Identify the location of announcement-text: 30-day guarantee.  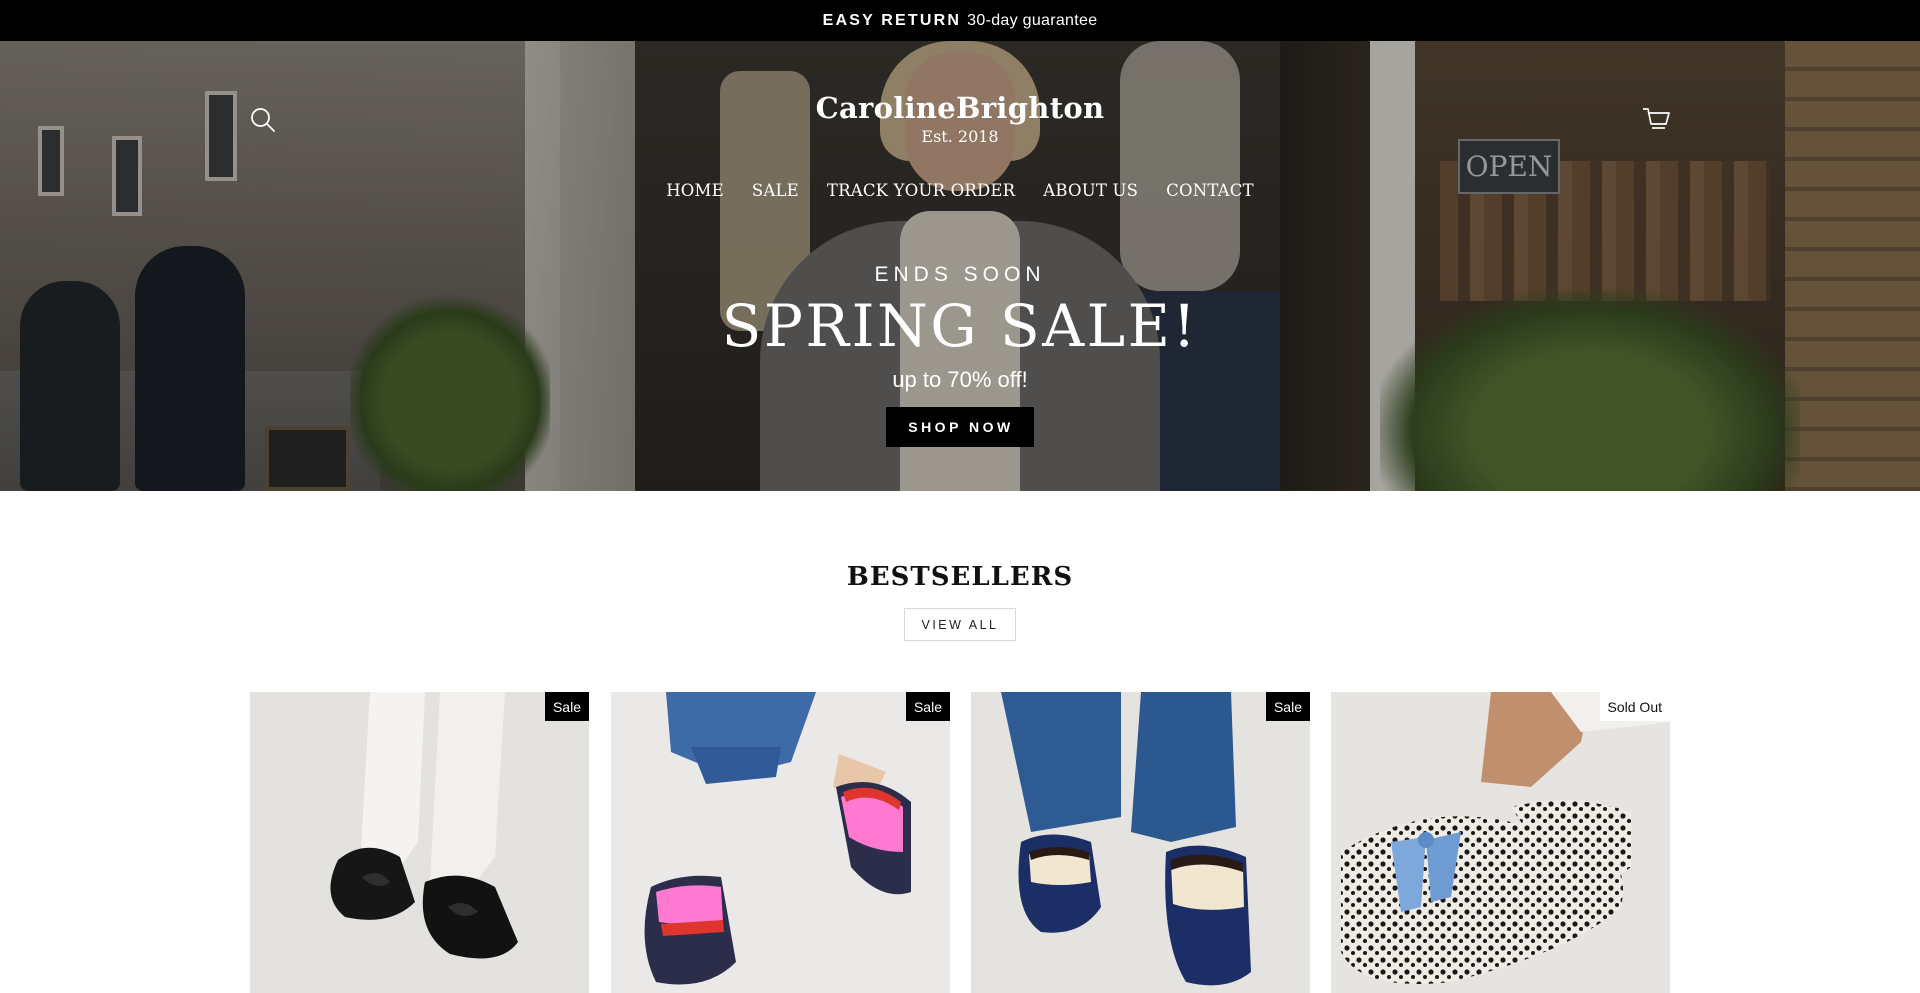
(1032, 20).